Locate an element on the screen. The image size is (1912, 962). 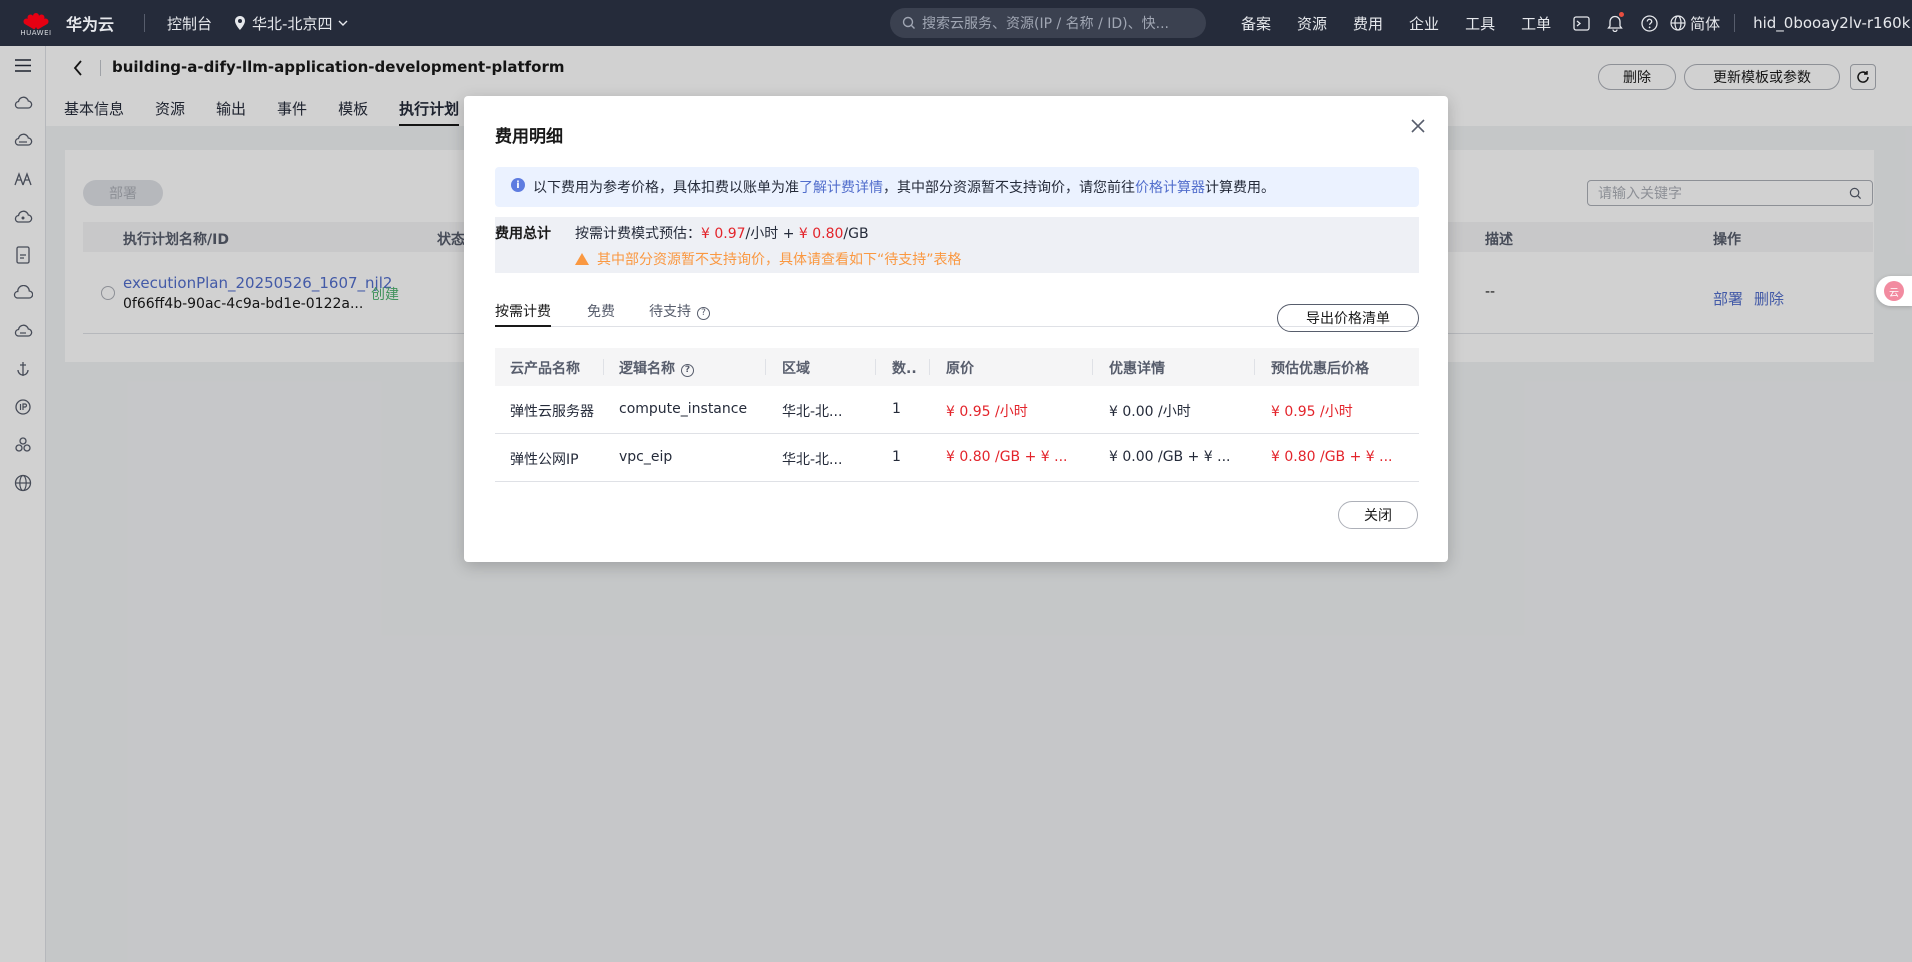
region-selector: 华北-北京四 is located at coordinates (291, 23).